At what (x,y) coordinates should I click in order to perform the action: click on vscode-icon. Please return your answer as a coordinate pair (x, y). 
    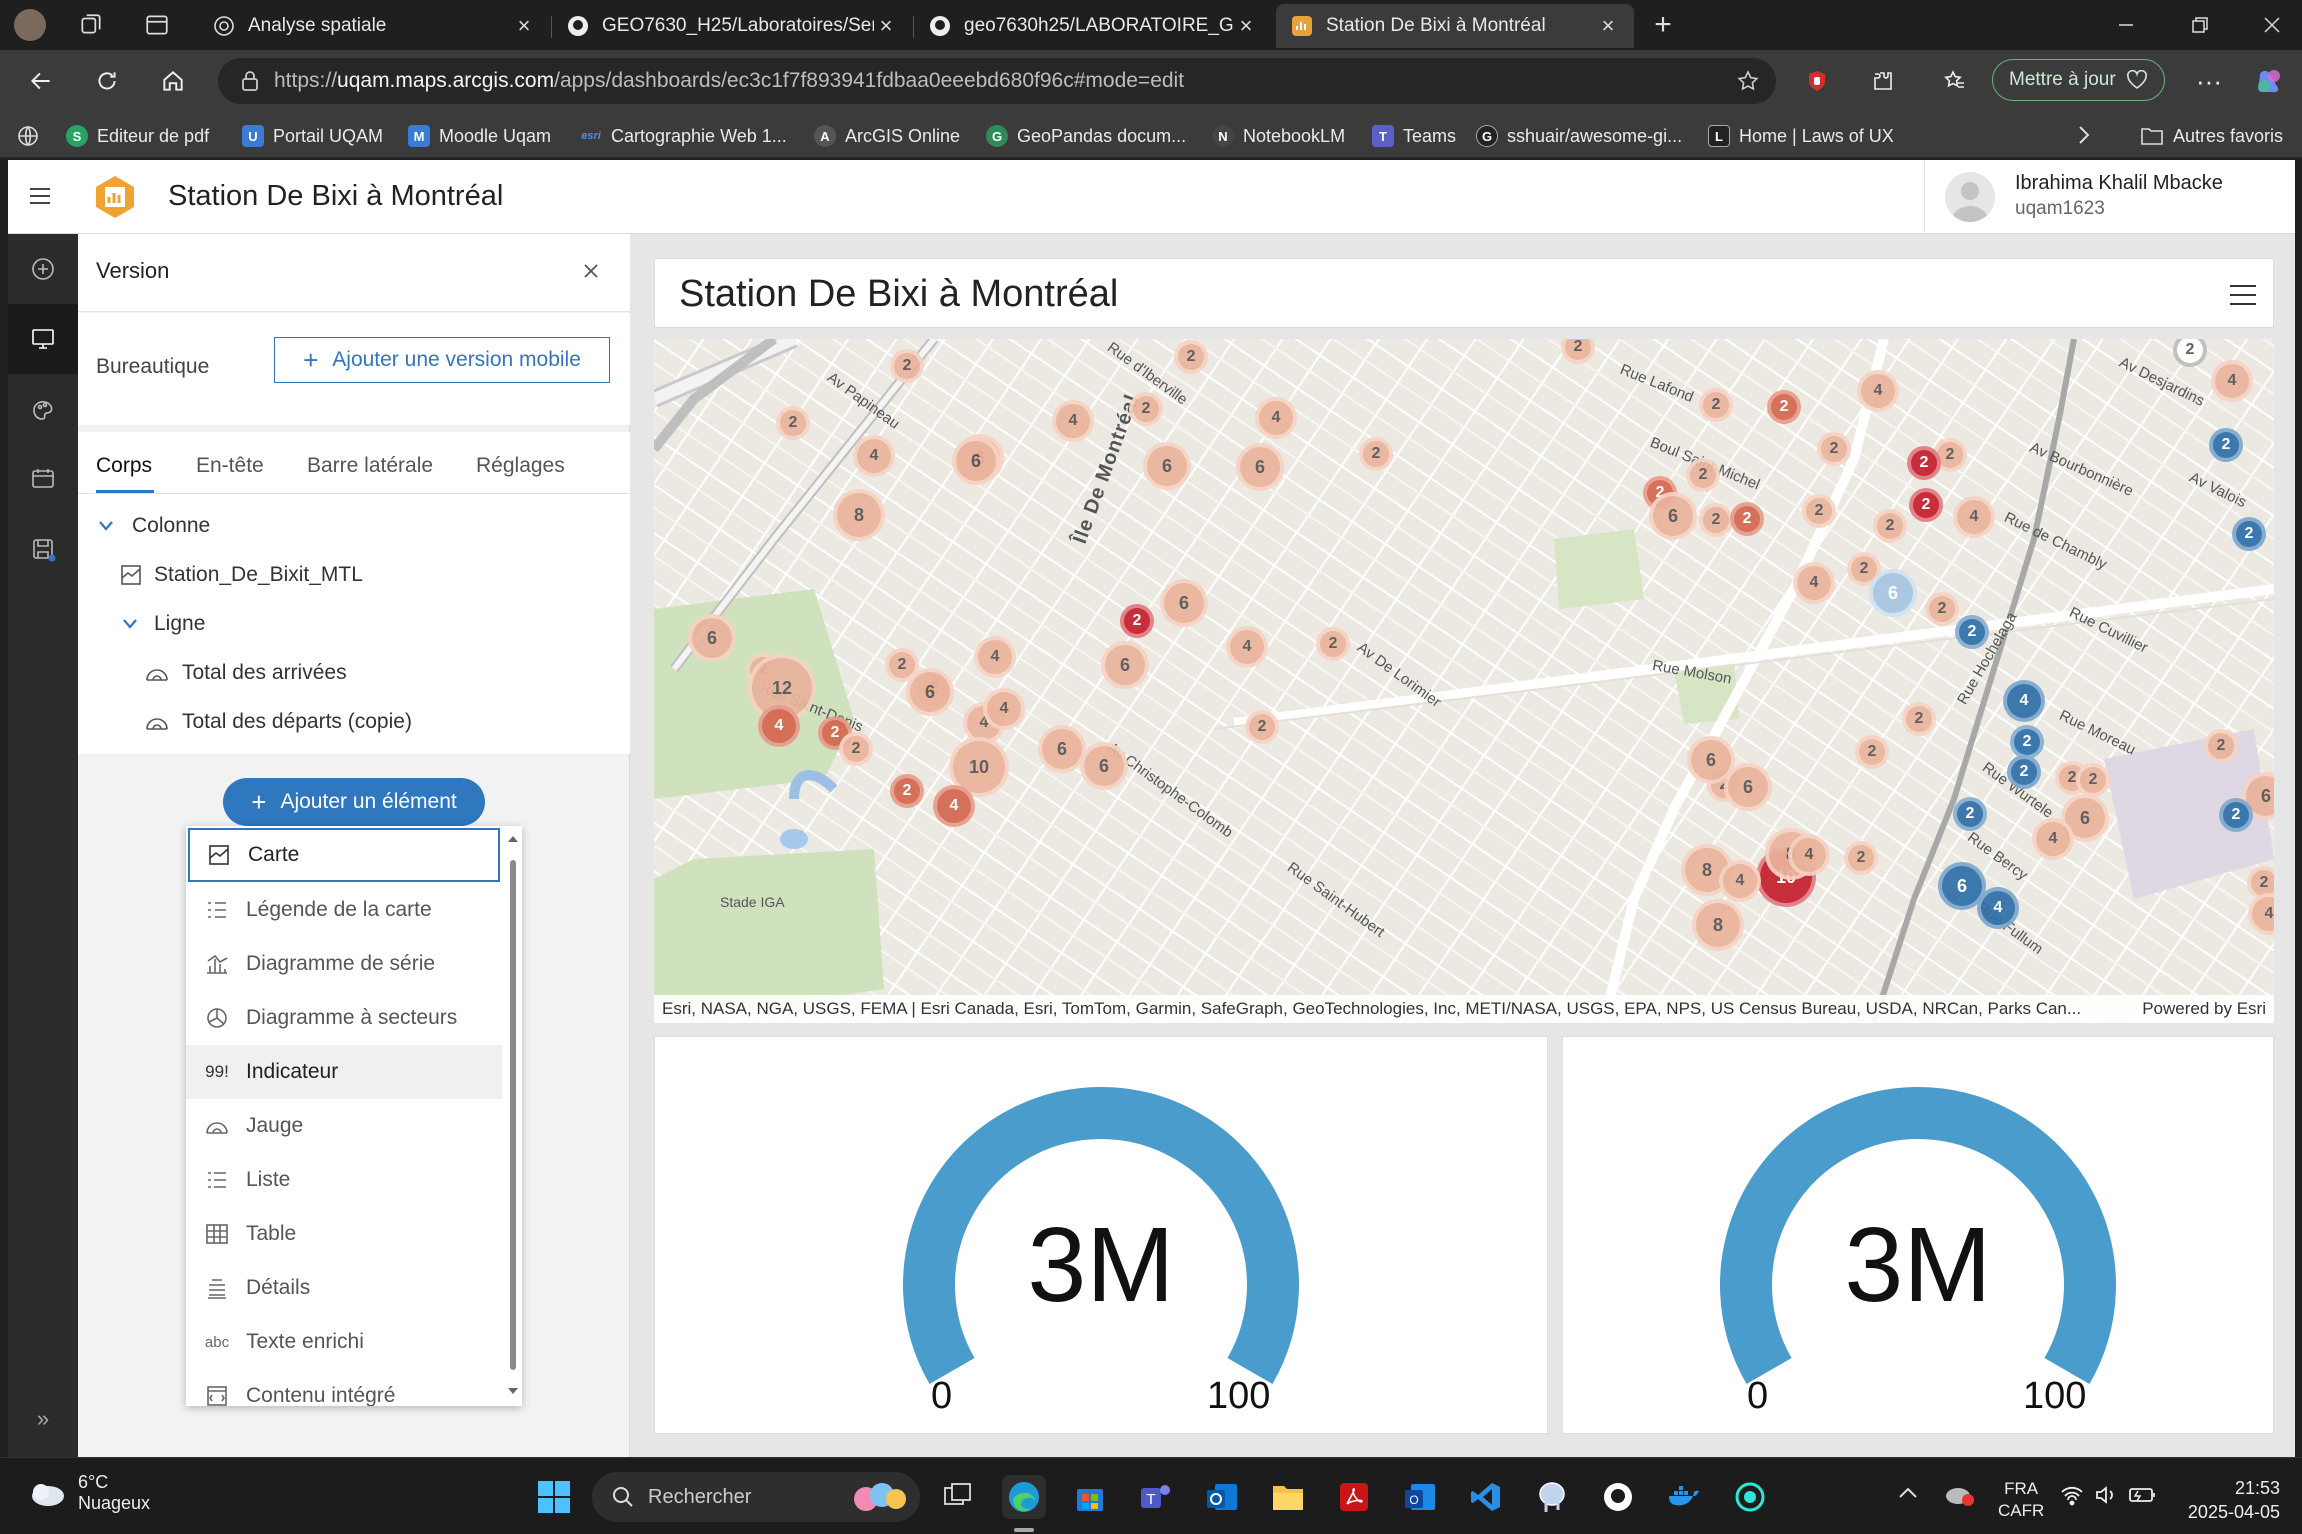
    Looking at the image, I should click on (1486, 1497).